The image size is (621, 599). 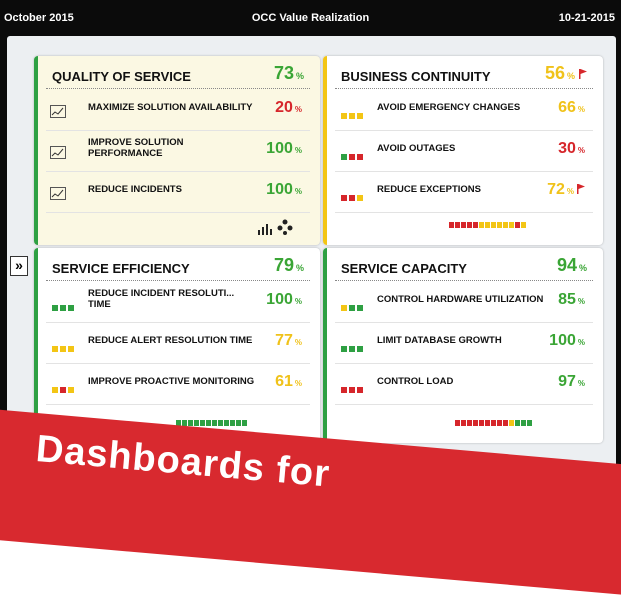 I want to click on row-value: 85%, so click(x=571, y=300).